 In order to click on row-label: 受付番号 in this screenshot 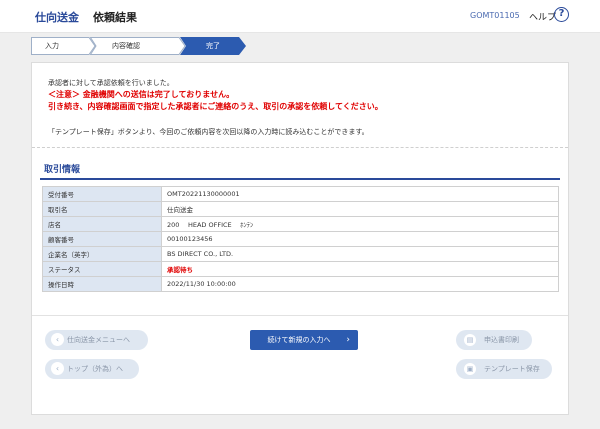, I will do `click(102, 194)`.